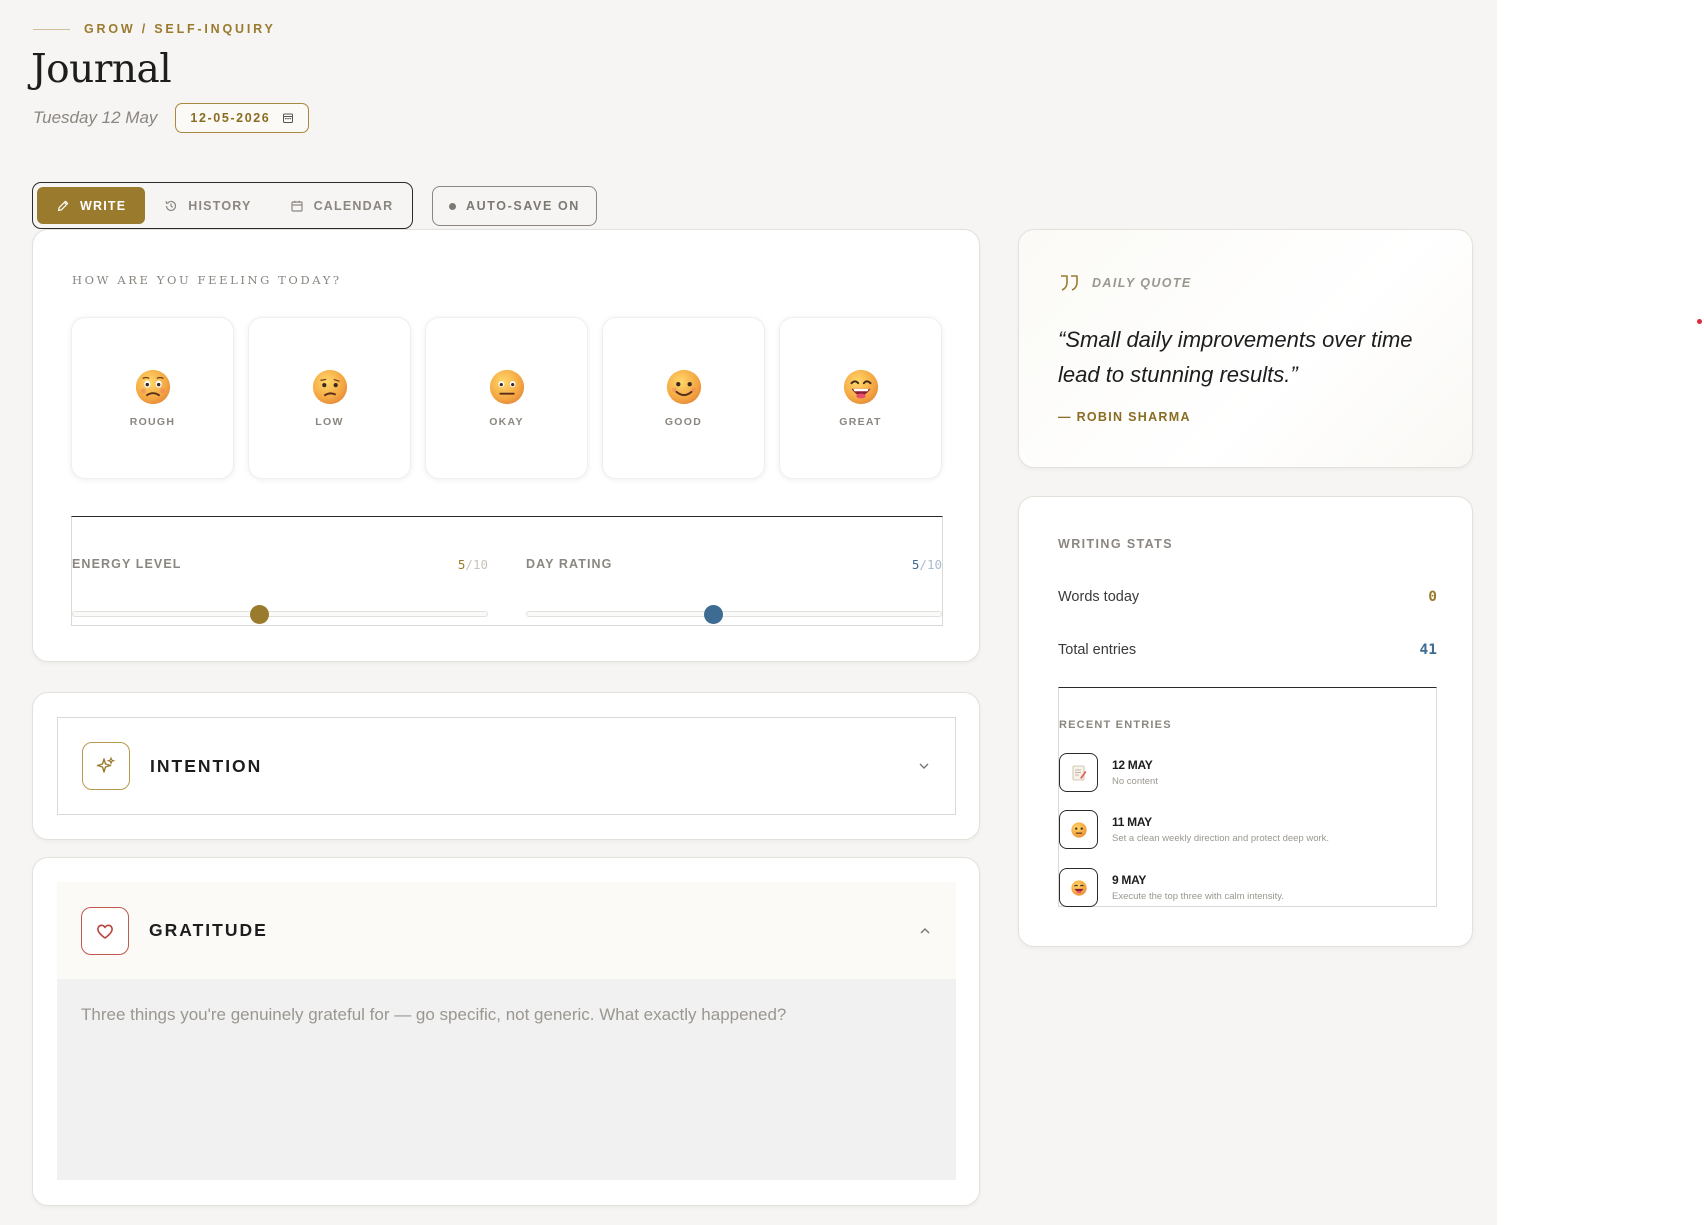 Image resolution: width=1704 pixels, height=1225 pixels. Describe the element at coordinates (1097, 650) in the screenshot. I see `stat-total-entries-label: Total entries` at that location.